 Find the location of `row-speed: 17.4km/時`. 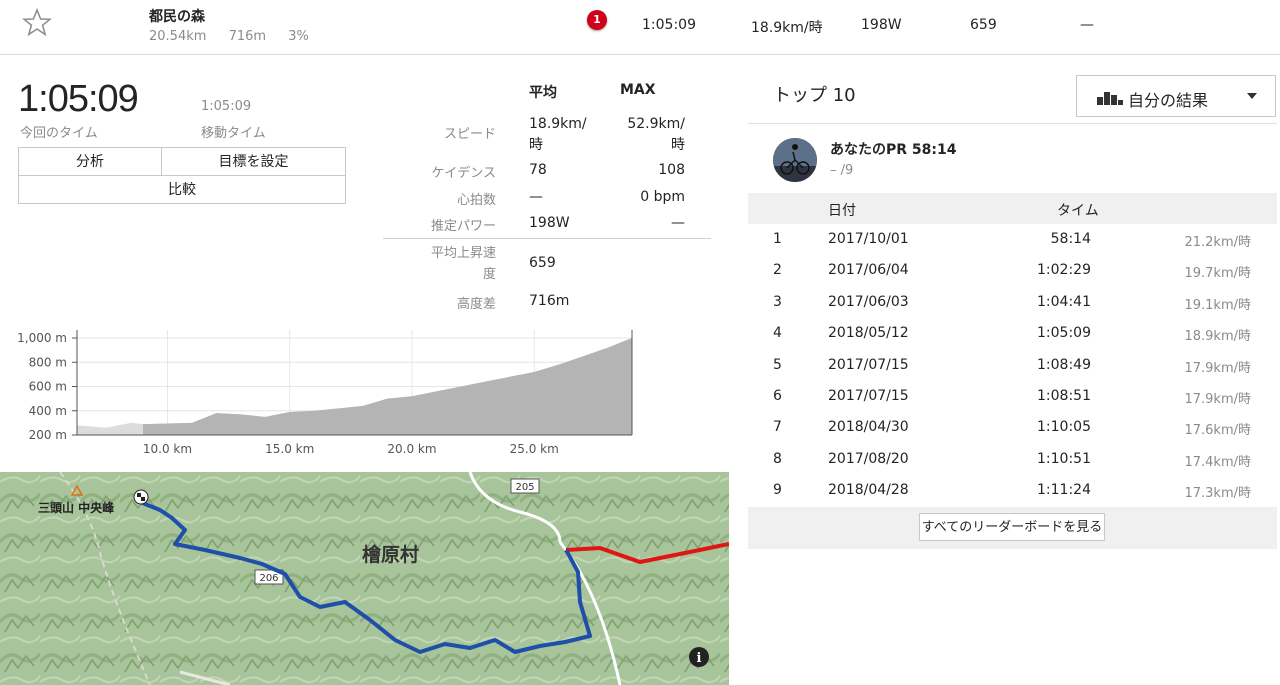

row-speed: 17.4km/時 is located at coordinates (1217, 462).